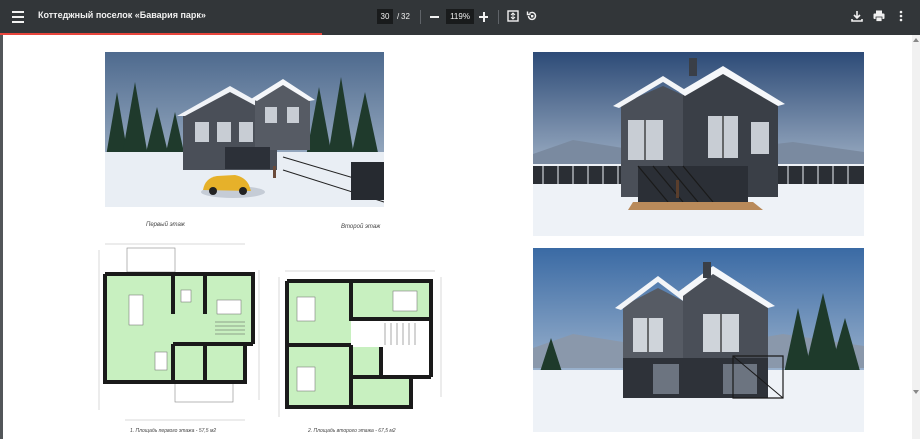 The image size is (920, 439). I want to click on second-floor-area: 2. Площадь второго этажа - 67,5 м2, so click(352, 431).